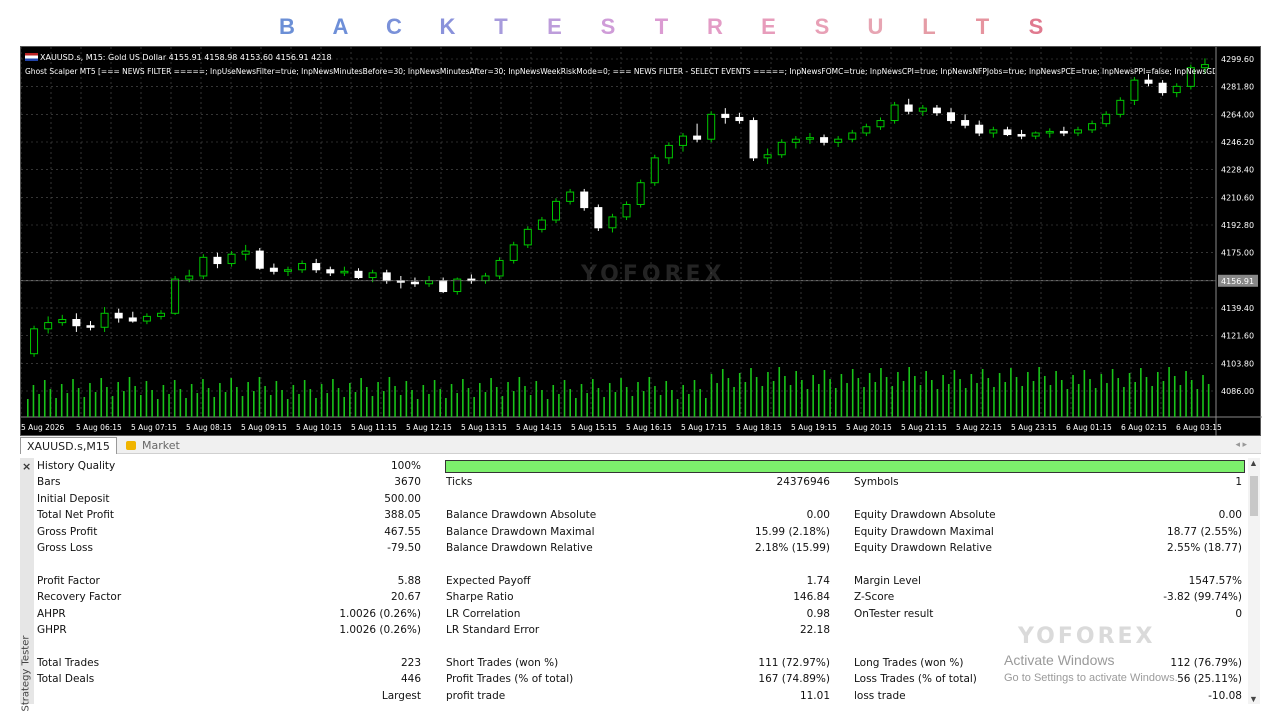 The image size is (1280, 720). Describe the element at coordinates (27, 585) in the screenshot. I see `strategy-tester-side-panel: × Strategy Tester` at that location.